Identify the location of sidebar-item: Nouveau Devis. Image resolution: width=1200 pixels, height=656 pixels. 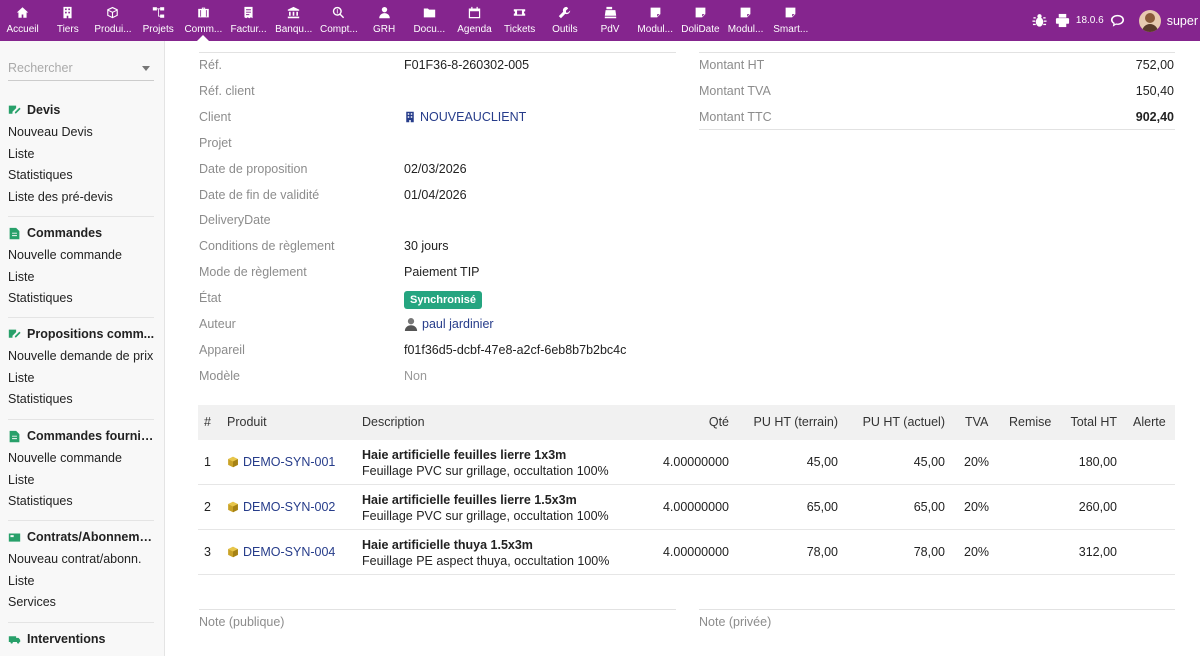
(82, 133).